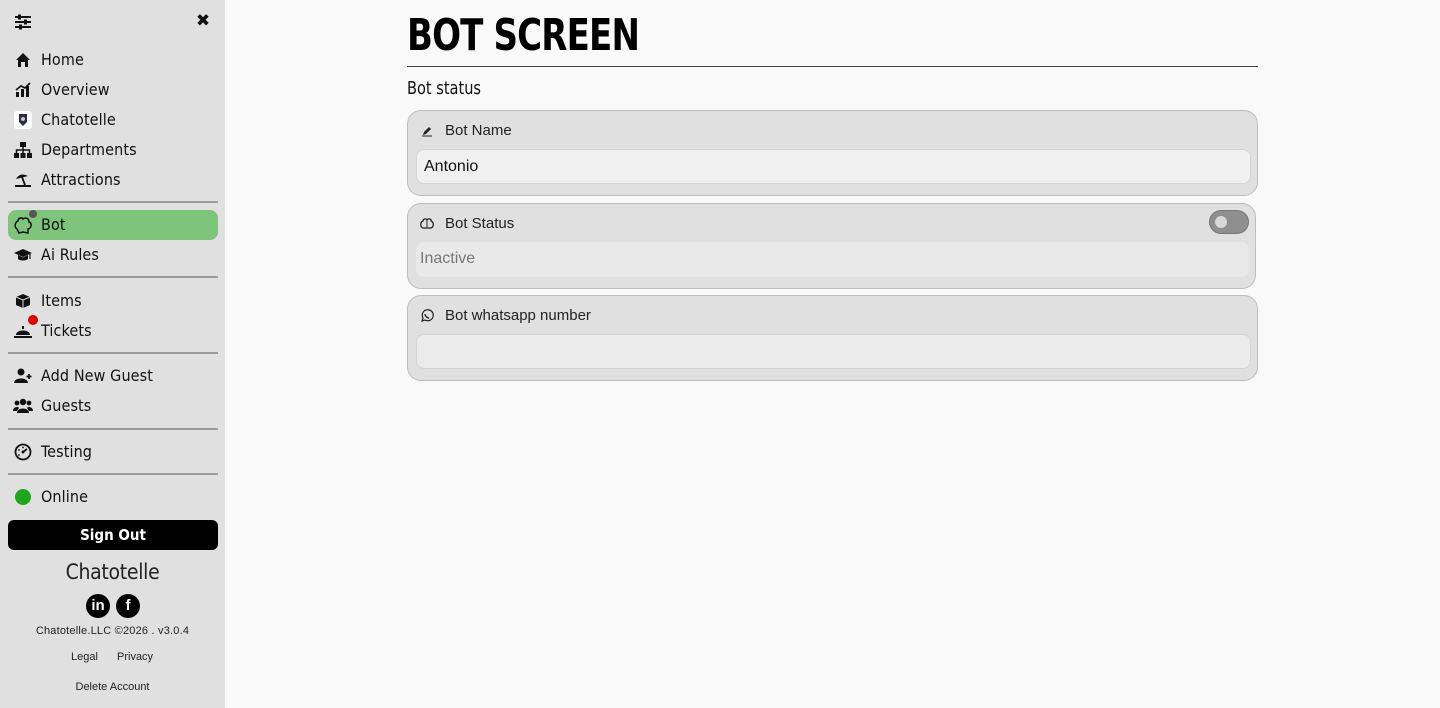 This screenshot has height=708, width=1440. I want to click on bot-name-label: Bot Name, so click(478, 130).